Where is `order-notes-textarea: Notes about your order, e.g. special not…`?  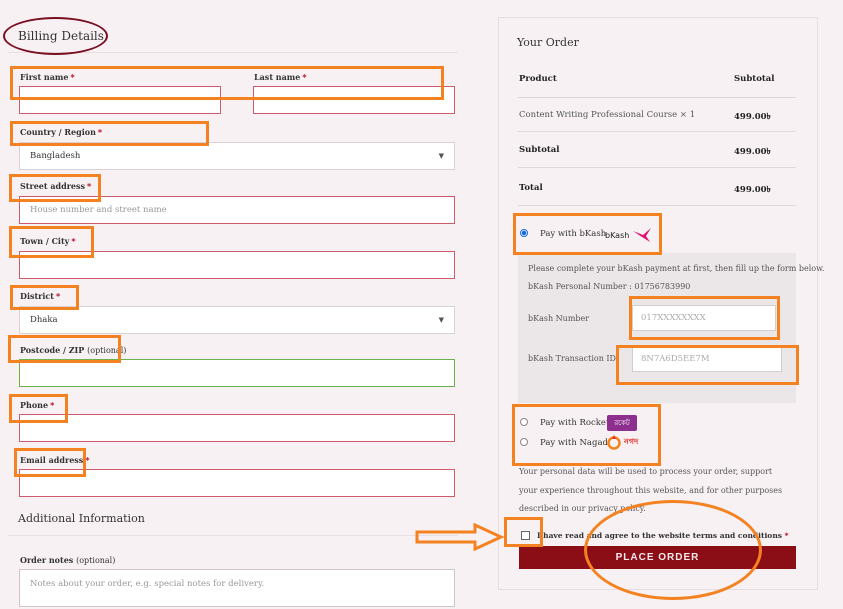
order-notes-textarea: Notes about your order, e.g. special not… is located at coordinates (237, 588).